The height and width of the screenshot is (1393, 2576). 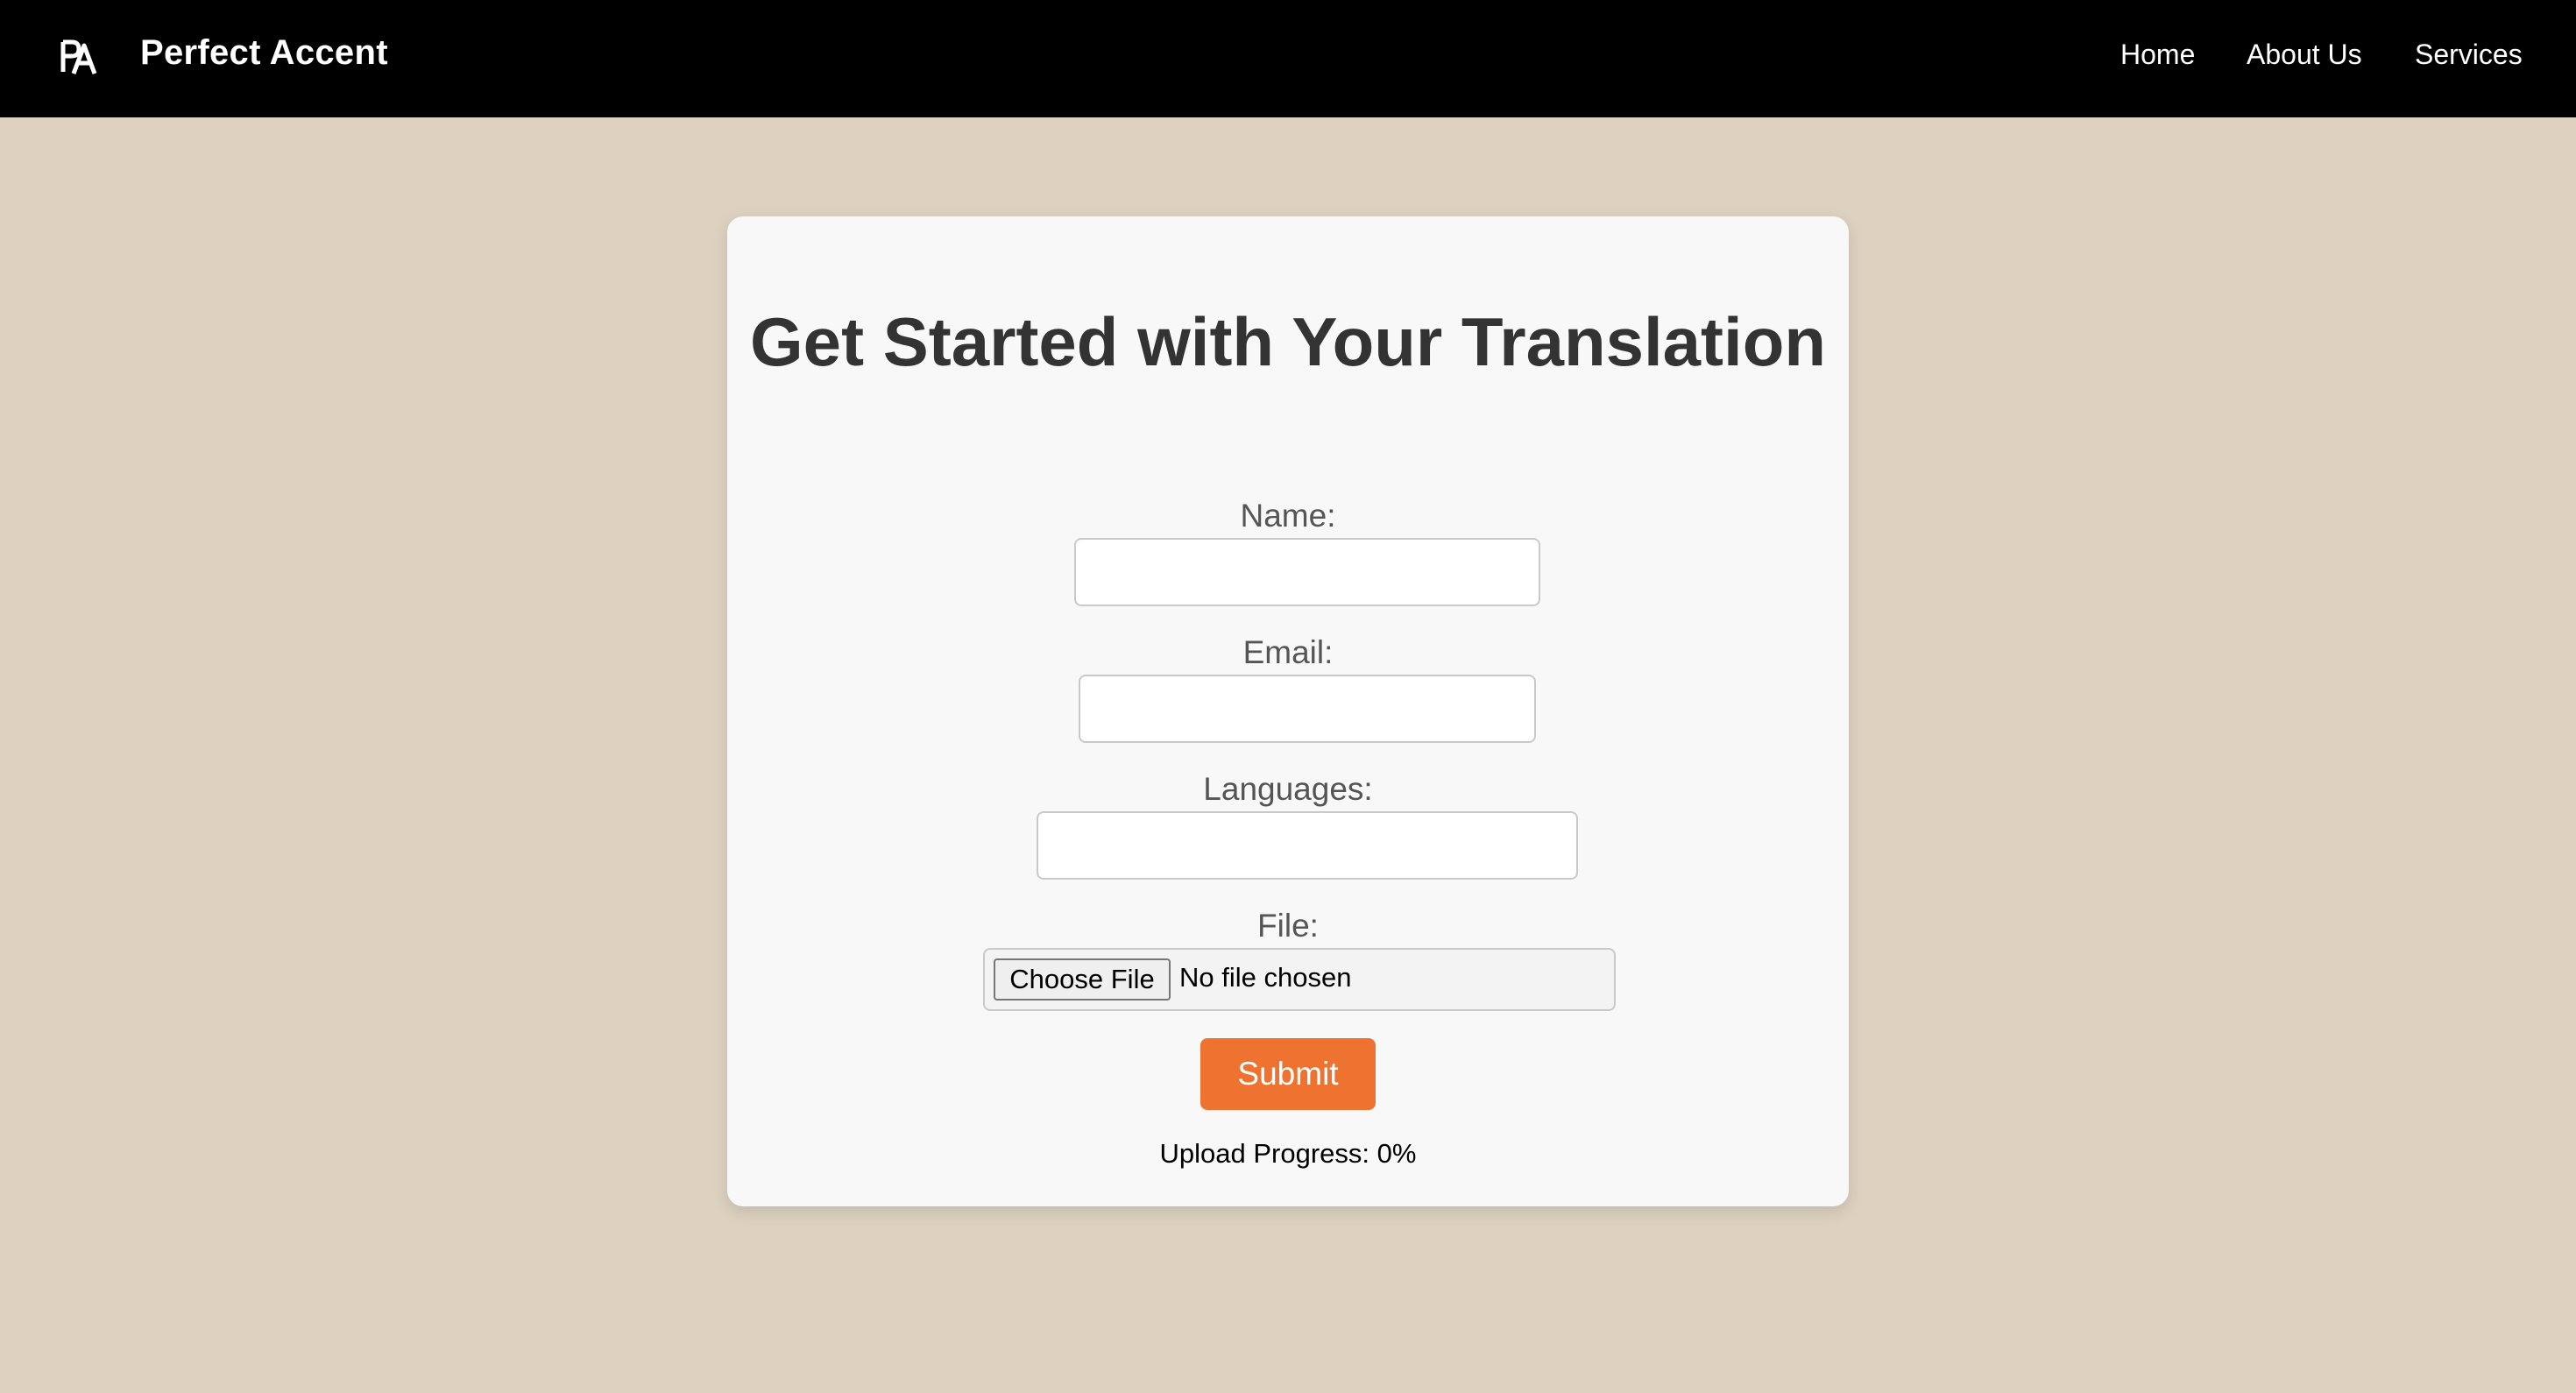 What do you see at coordinates (1307, 572) in the screenshot?
I see `name-input` at bounding box center [1307, 572].